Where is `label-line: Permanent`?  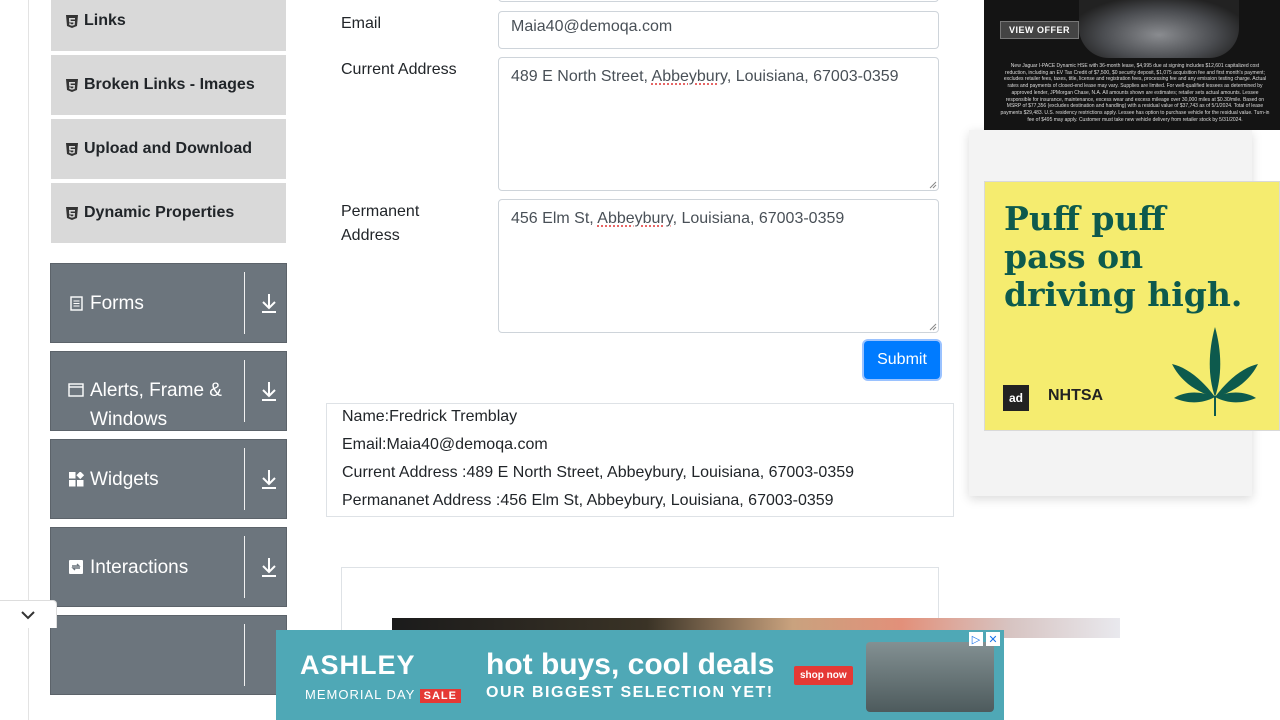 label-line: Permanent is located at coordinates (380, 211).